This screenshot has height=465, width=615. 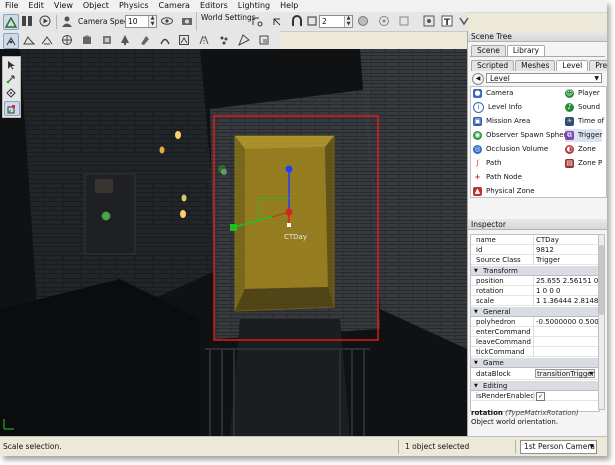 What do you see at coordinates (464, 21) in the screenshot?
I see `fullscreen-icon` at bounding box center [464, 21].